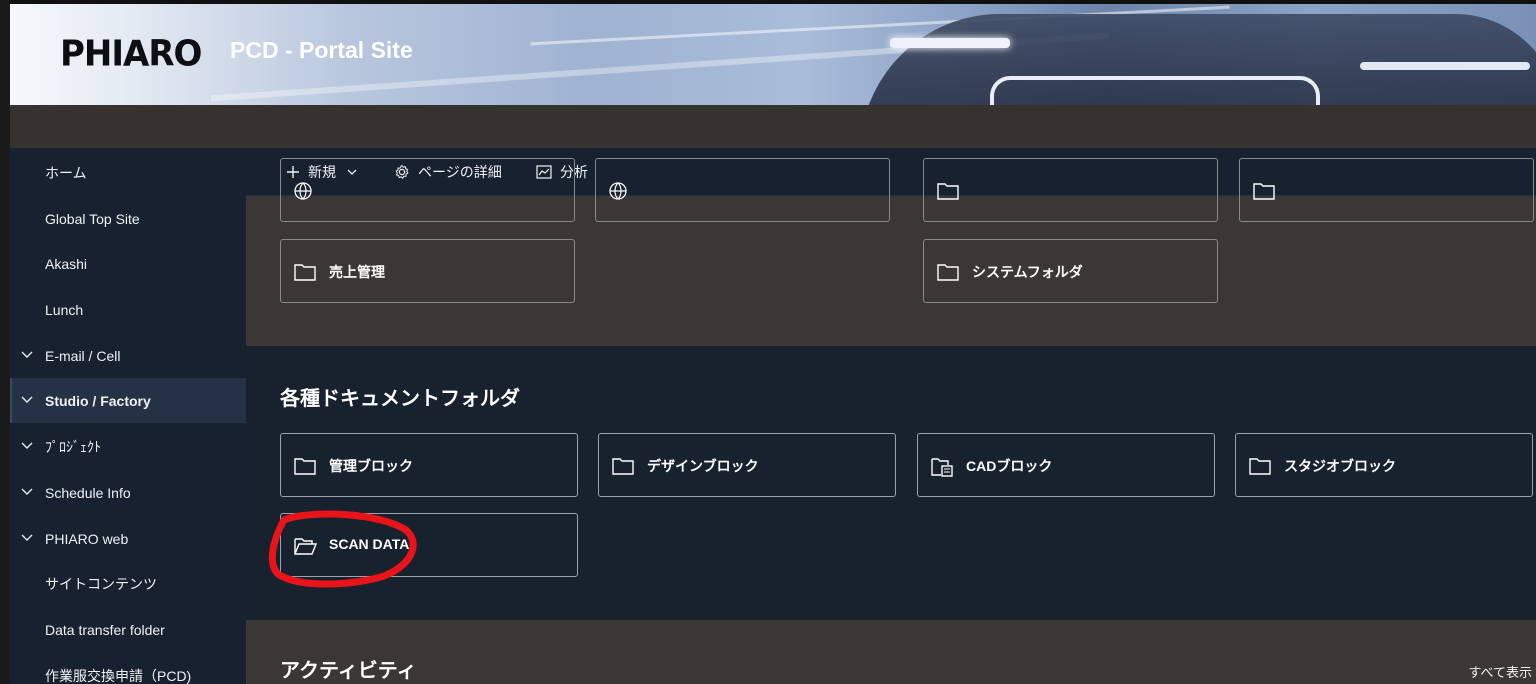 The height and width of the screenshot is (684, 1536). Describe the element at coordinates (98, 400) in the screenshot. I see `nav-item-label: Studio / Factory` at that location.